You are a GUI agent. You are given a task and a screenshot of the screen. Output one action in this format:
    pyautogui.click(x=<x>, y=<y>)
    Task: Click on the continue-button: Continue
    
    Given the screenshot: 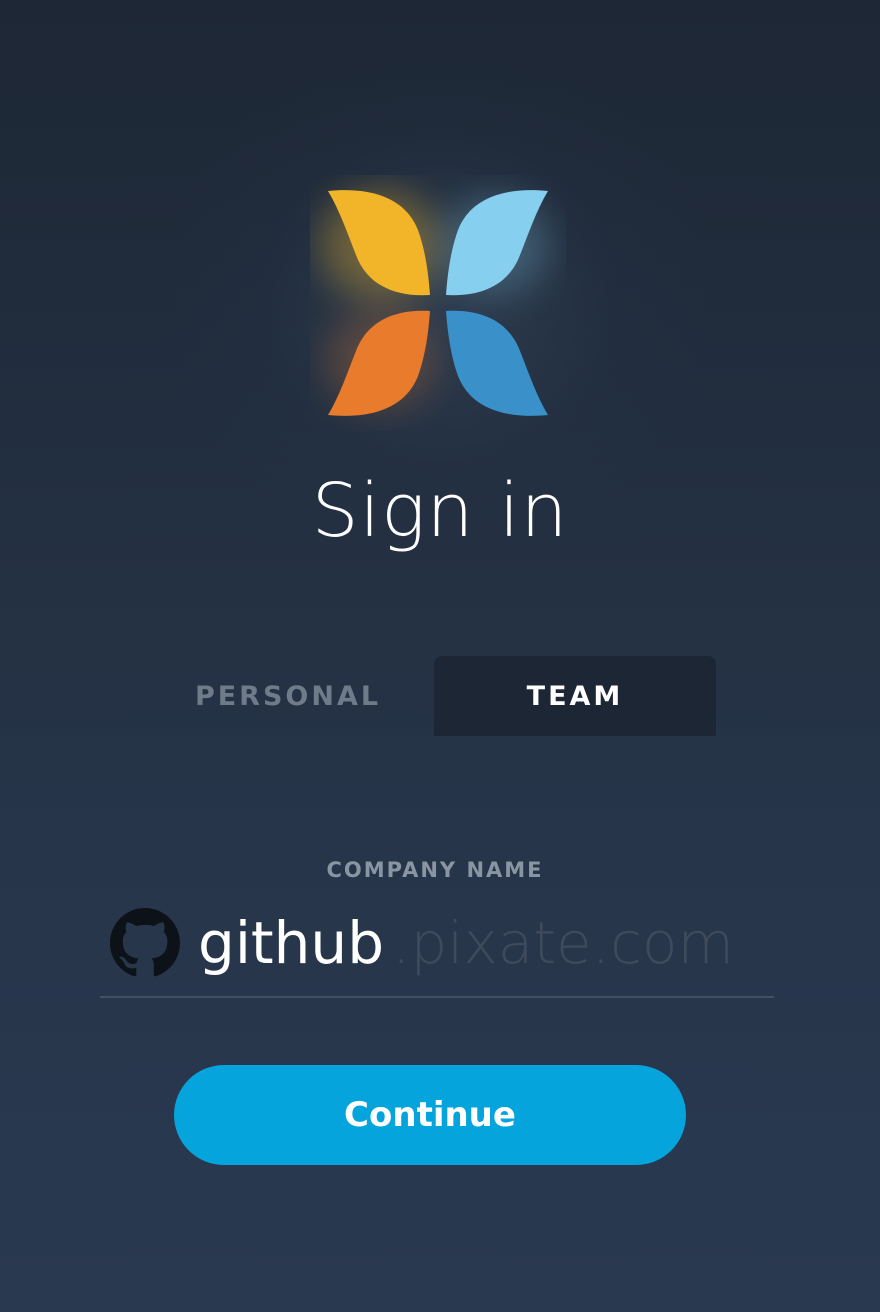 What is the action you would take?
    pyautogui.click(x=430, y=1115)
    